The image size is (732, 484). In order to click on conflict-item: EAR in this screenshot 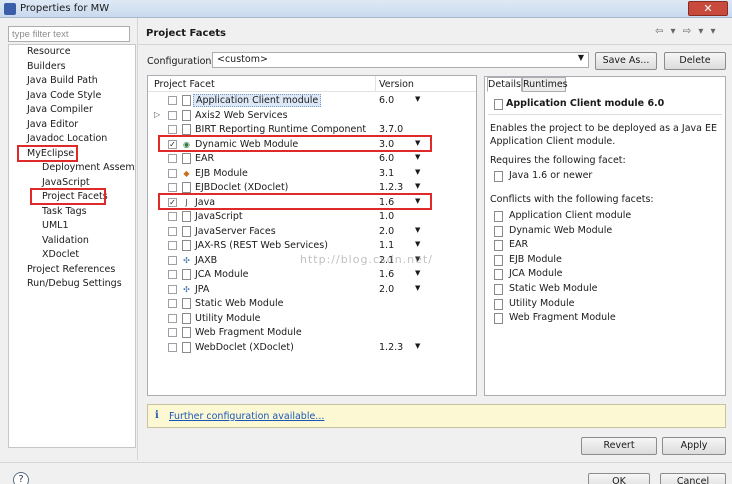, I will do `click(519, 245)`.